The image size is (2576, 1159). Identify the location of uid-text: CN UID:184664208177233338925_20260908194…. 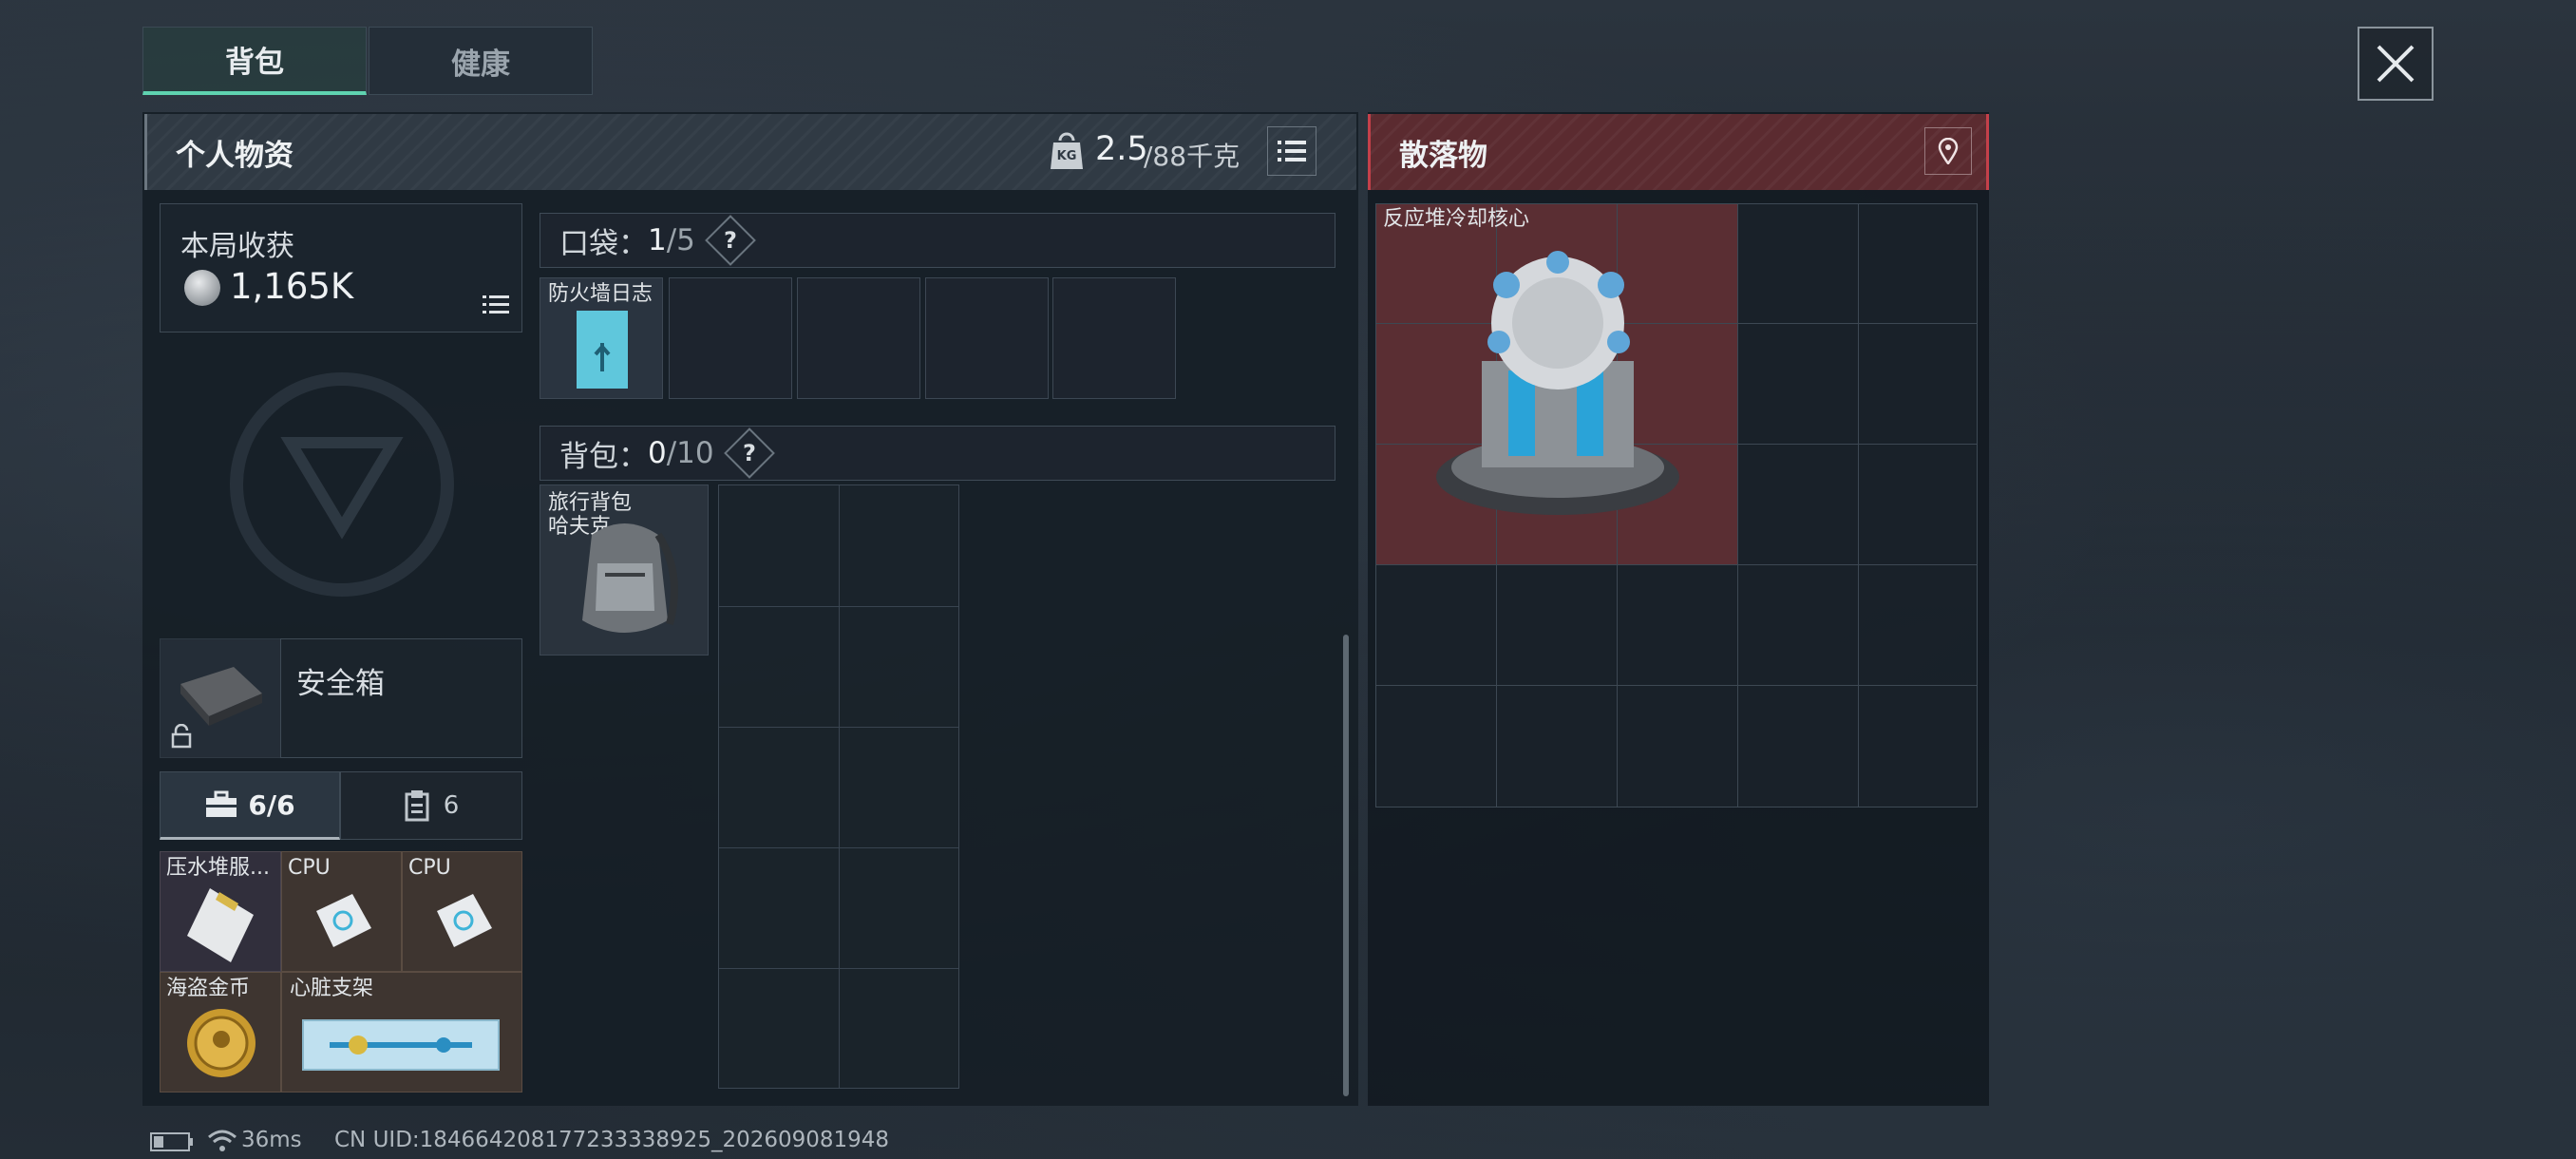
(612, 1140).